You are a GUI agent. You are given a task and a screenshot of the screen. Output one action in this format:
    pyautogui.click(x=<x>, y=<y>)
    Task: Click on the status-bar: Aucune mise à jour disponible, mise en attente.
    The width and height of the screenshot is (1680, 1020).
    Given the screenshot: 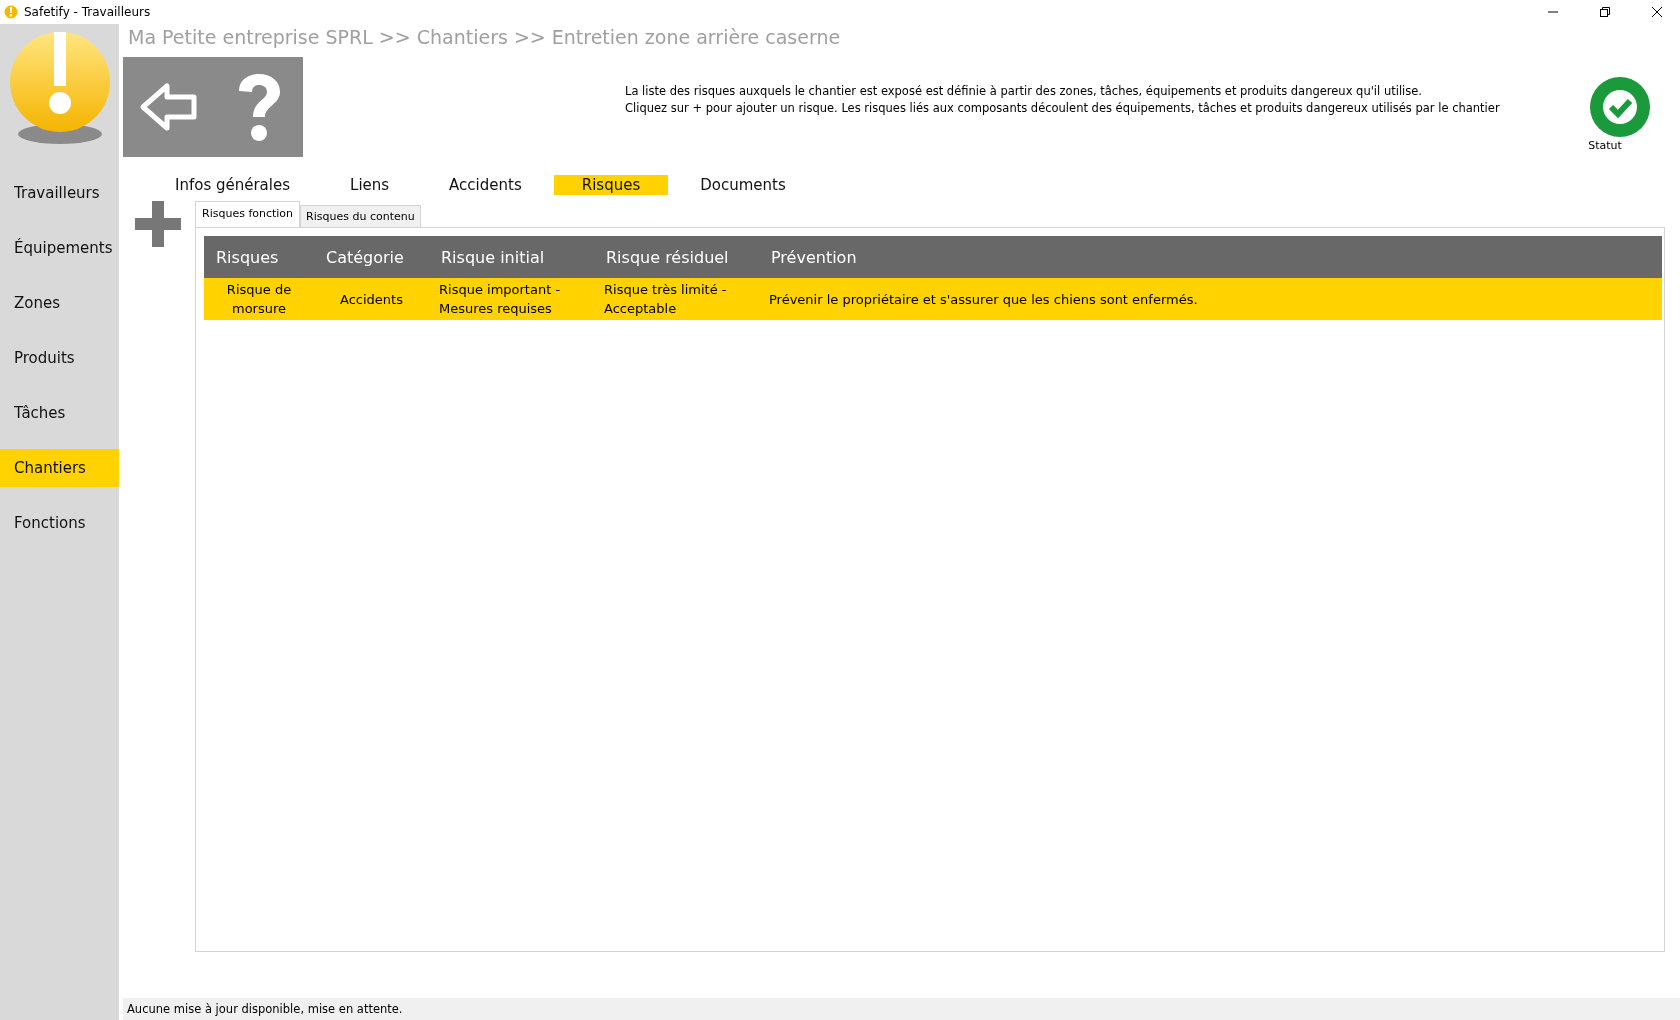 What is the action you would take?
    pyautogui.click(x=901, y=1009)
    